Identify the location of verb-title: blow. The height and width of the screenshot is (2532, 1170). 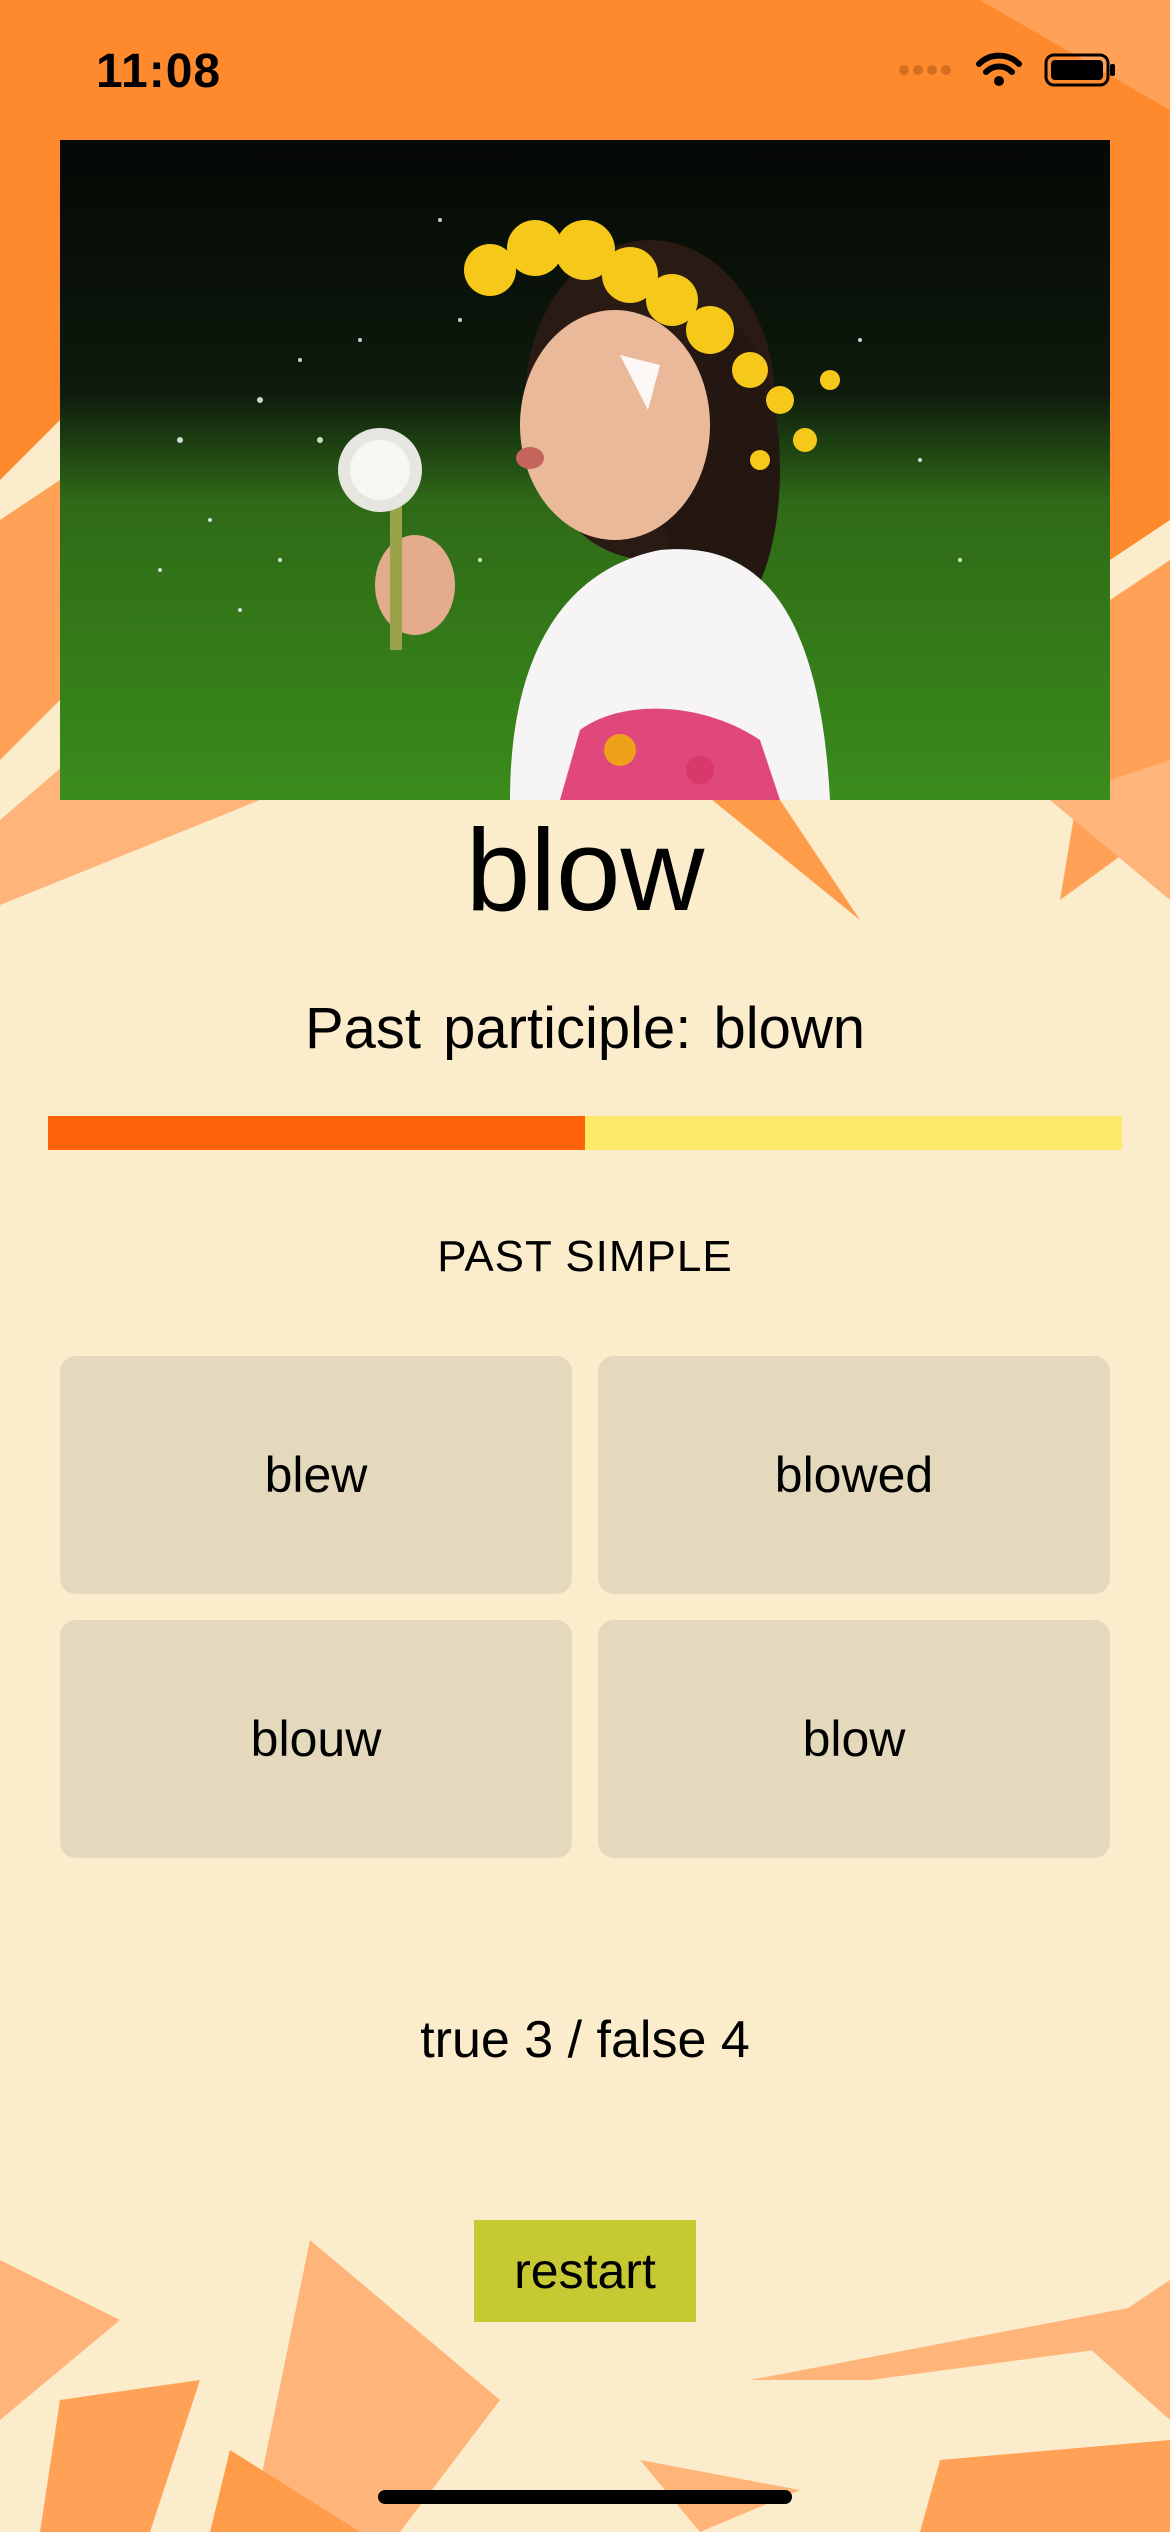
(585, 870).